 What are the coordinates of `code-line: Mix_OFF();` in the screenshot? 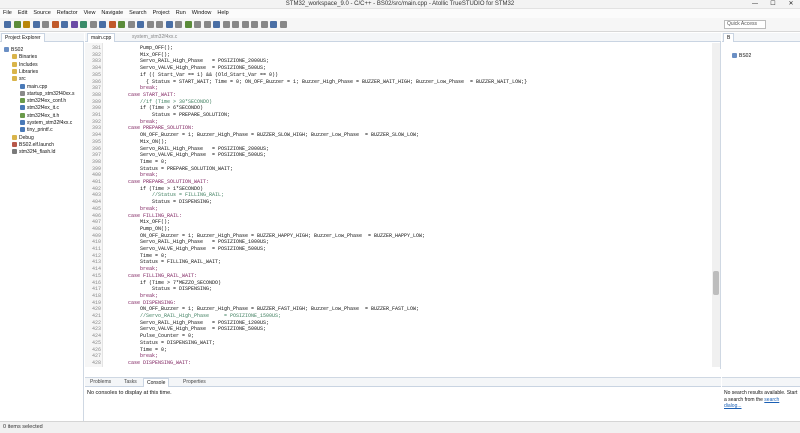 It's located at (137, 55).